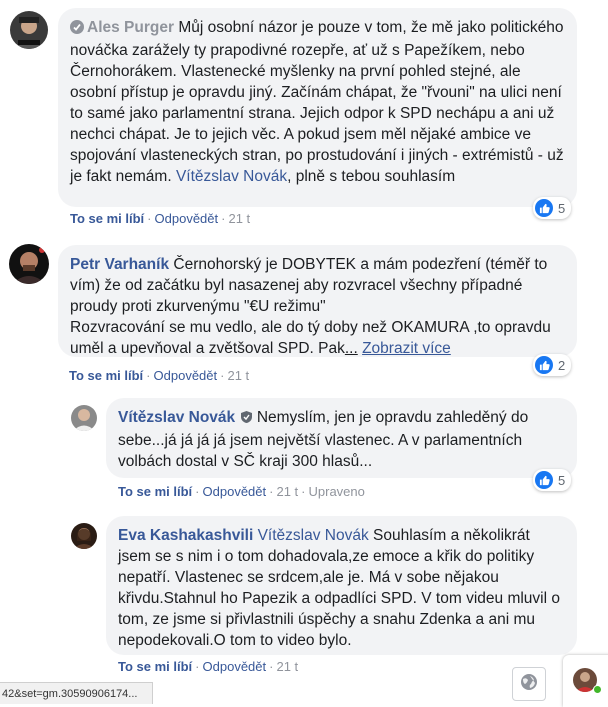 The width and height of the screenshot is (608, 707). I want to click on verified-icon, so click(77, 29).